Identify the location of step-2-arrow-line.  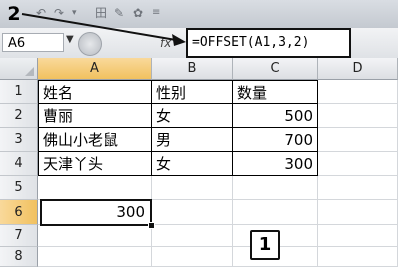
(99, 27).